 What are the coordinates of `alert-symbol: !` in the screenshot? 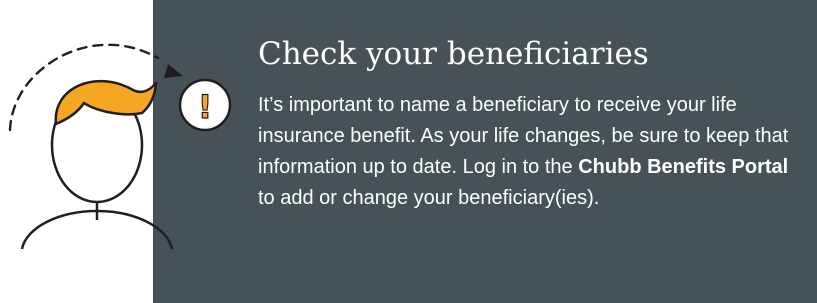 It's located at (205, 107).